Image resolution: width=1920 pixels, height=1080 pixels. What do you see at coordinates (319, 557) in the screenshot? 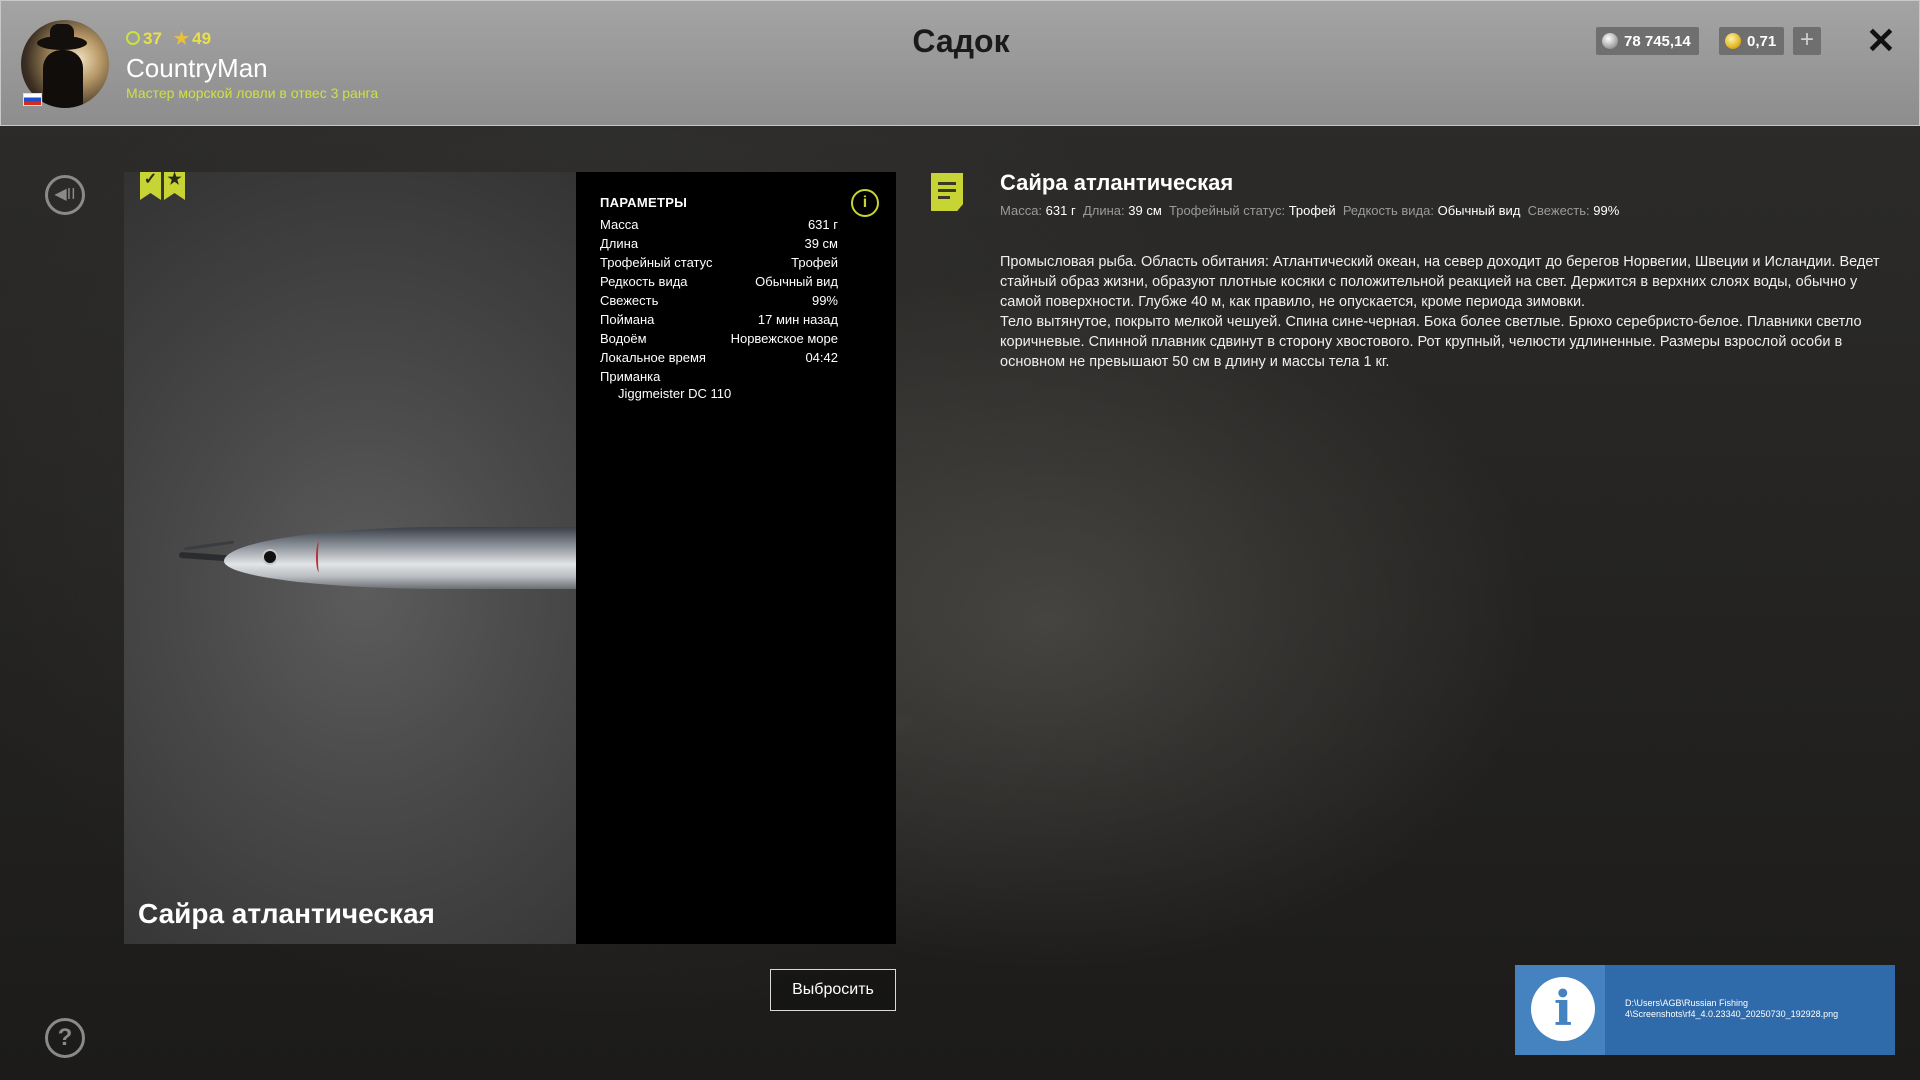
I see `fish-gill` at bounding box center [319, 557].